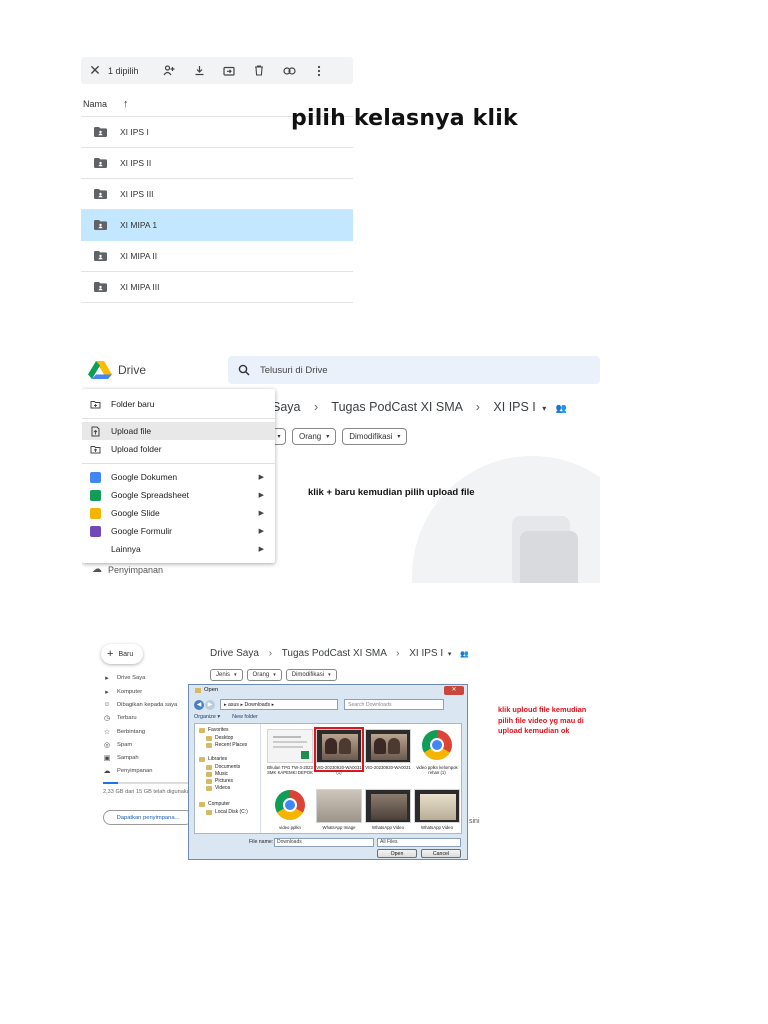 Image resolution: width=768 pixels, height=1024 pixels. What do you see at coordinates (290, 827) in the screenshot?
I see `file-name: video pplkn` at bounding box center [290, 827].